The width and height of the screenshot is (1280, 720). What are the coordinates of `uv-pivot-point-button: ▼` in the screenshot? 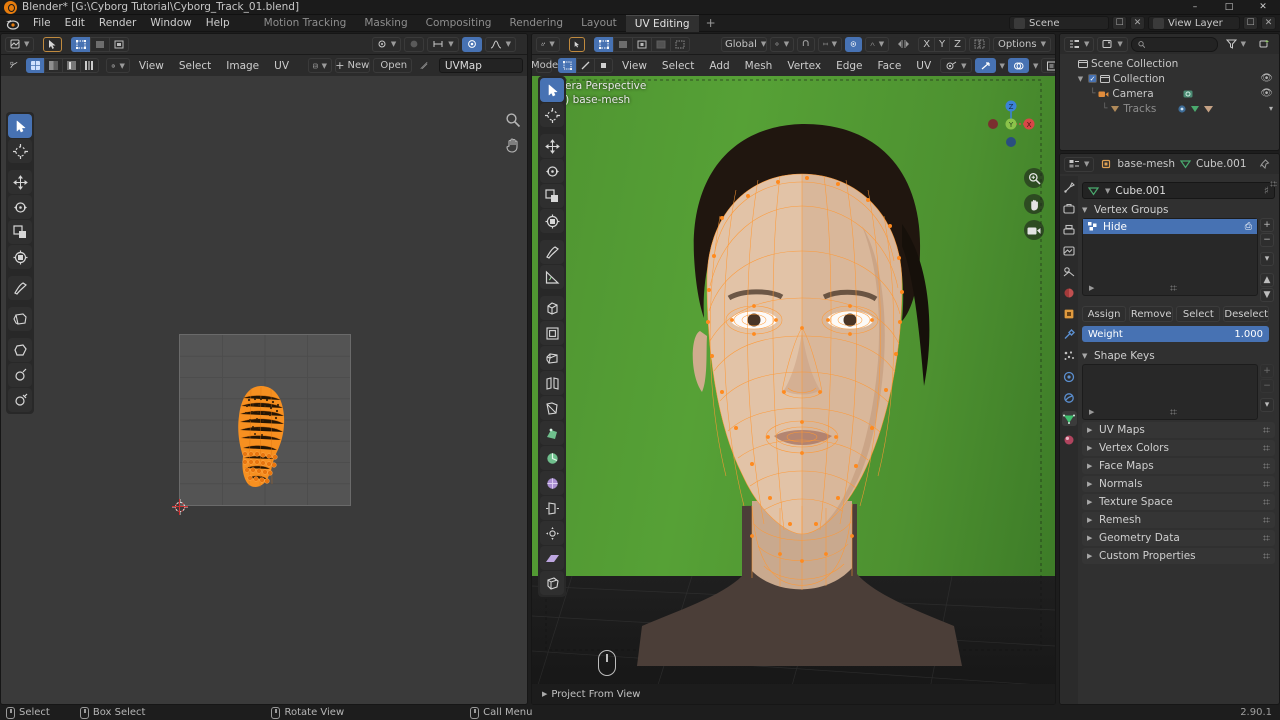 It's located at (117, 65).